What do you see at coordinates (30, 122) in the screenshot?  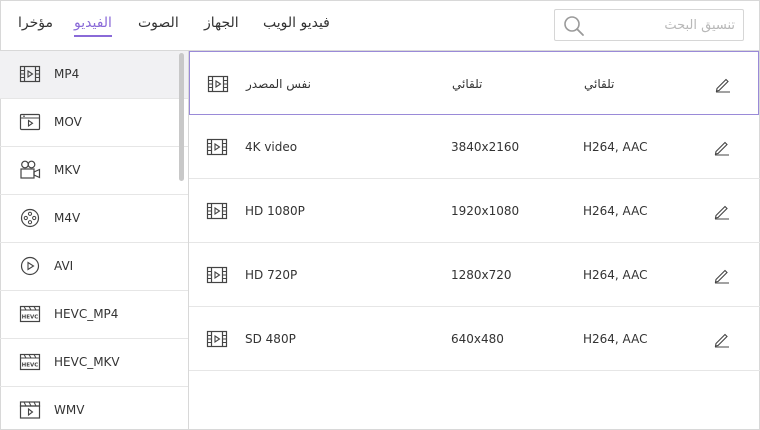 I see `video-player-icon` at bounding box center [30, 122].